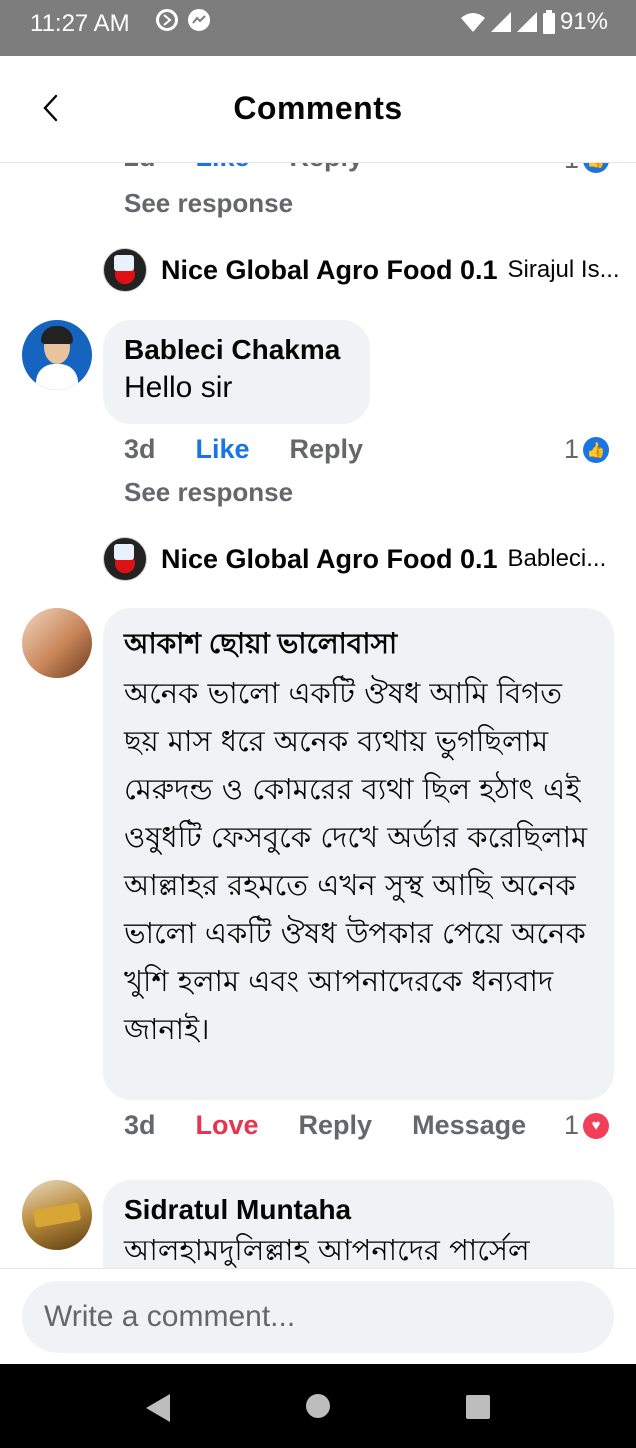 This screenshot has height=1448, width=636. What do you see at coordinates (167, 20) in the screenshot?
I see `spotify-icon` at bounding box center [167, 20].